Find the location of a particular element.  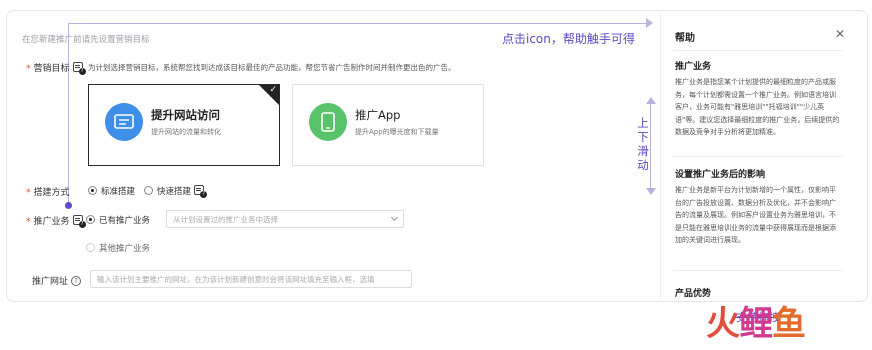

goal-subtitle-website: 提升网站的流量和转化 is located at coordinates (186, 132).